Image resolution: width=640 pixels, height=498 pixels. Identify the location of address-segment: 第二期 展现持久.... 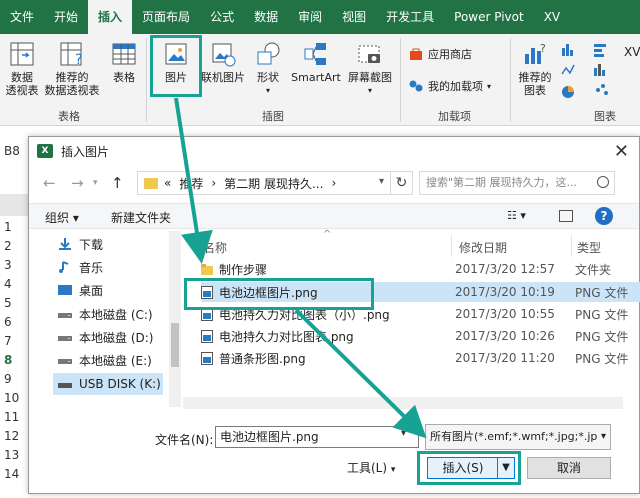
(273, 183).